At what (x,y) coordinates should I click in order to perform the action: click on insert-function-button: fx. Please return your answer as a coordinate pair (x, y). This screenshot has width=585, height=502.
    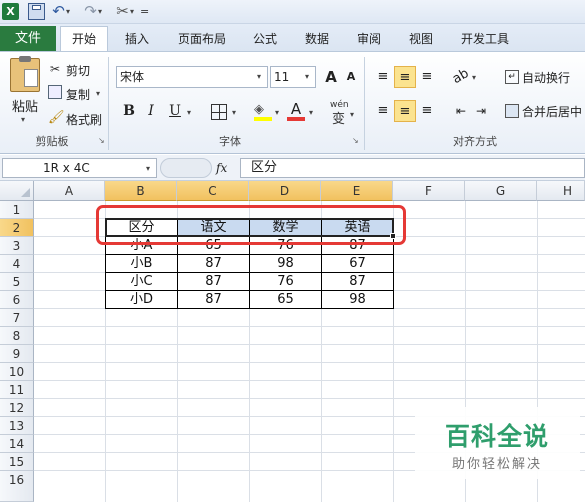
    Looking at the image, I should click on (227, 168).